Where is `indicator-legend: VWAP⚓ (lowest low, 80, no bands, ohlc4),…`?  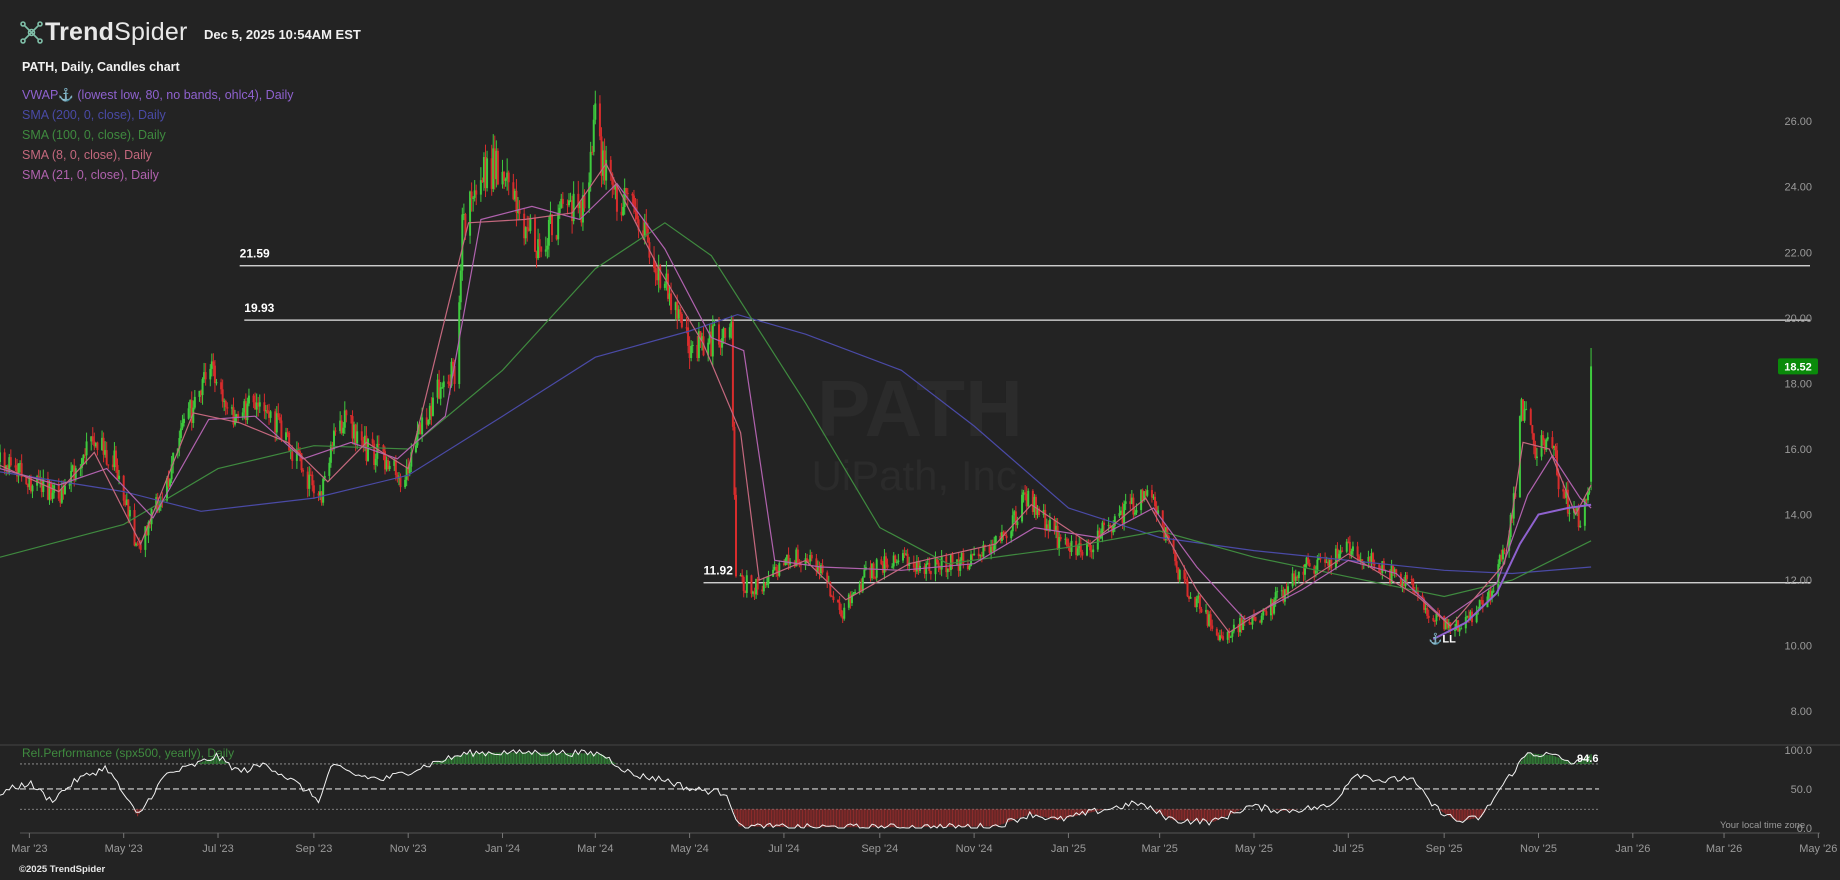
indicator-legend: VWAP⚓ (lowest low, 80, no bands, ohlc4),… is located at coordinates (157, 135).